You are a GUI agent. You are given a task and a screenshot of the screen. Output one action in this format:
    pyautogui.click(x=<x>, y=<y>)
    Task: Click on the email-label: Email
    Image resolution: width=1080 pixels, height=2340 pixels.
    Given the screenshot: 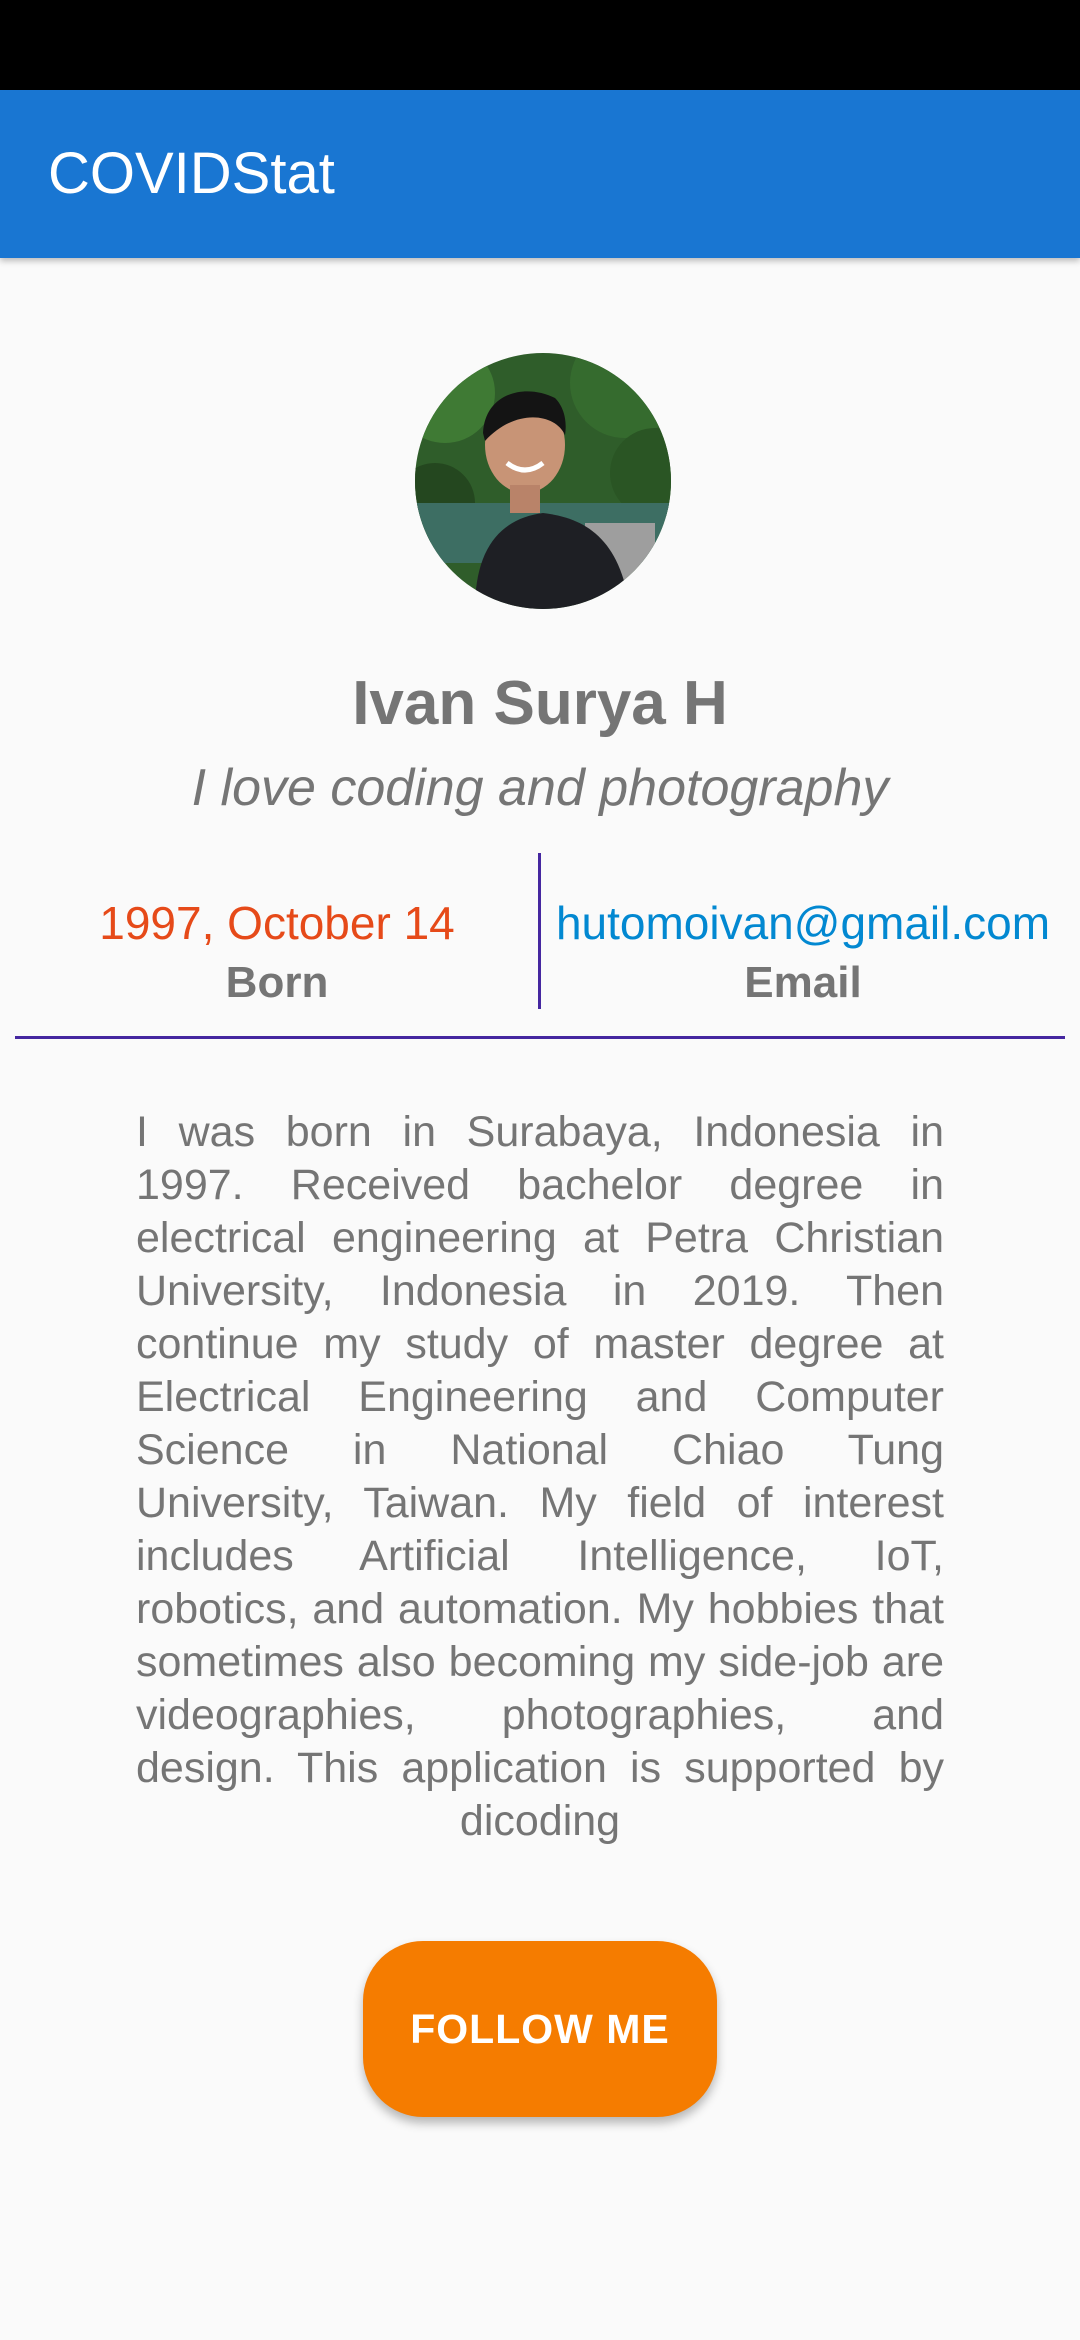 What is the action you would take?
    pyautogui.click(x=803, y=982)
    